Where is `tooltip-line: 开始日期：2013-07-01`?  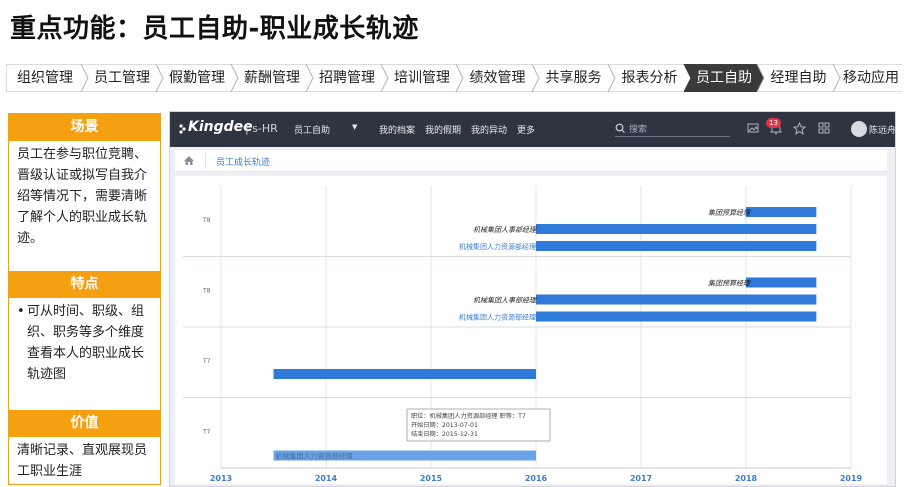 tooltip-line: 开始日期：2013-07-01 is located at coordinates (444, 425).